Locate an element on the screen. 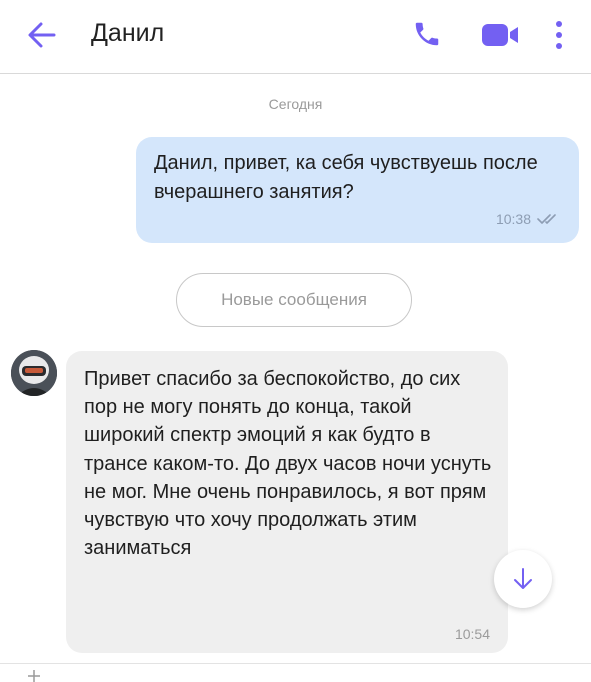 The image size is (591, 682). call-button is located at coordinates (427, 34).